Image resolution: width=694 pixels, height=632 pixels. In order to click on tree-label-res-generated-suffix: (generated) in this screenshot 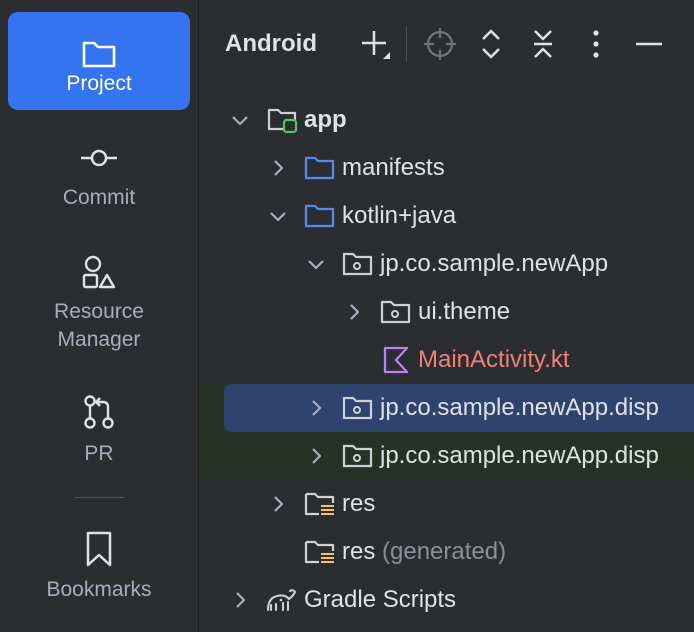, I will do `click(444, 551)`.